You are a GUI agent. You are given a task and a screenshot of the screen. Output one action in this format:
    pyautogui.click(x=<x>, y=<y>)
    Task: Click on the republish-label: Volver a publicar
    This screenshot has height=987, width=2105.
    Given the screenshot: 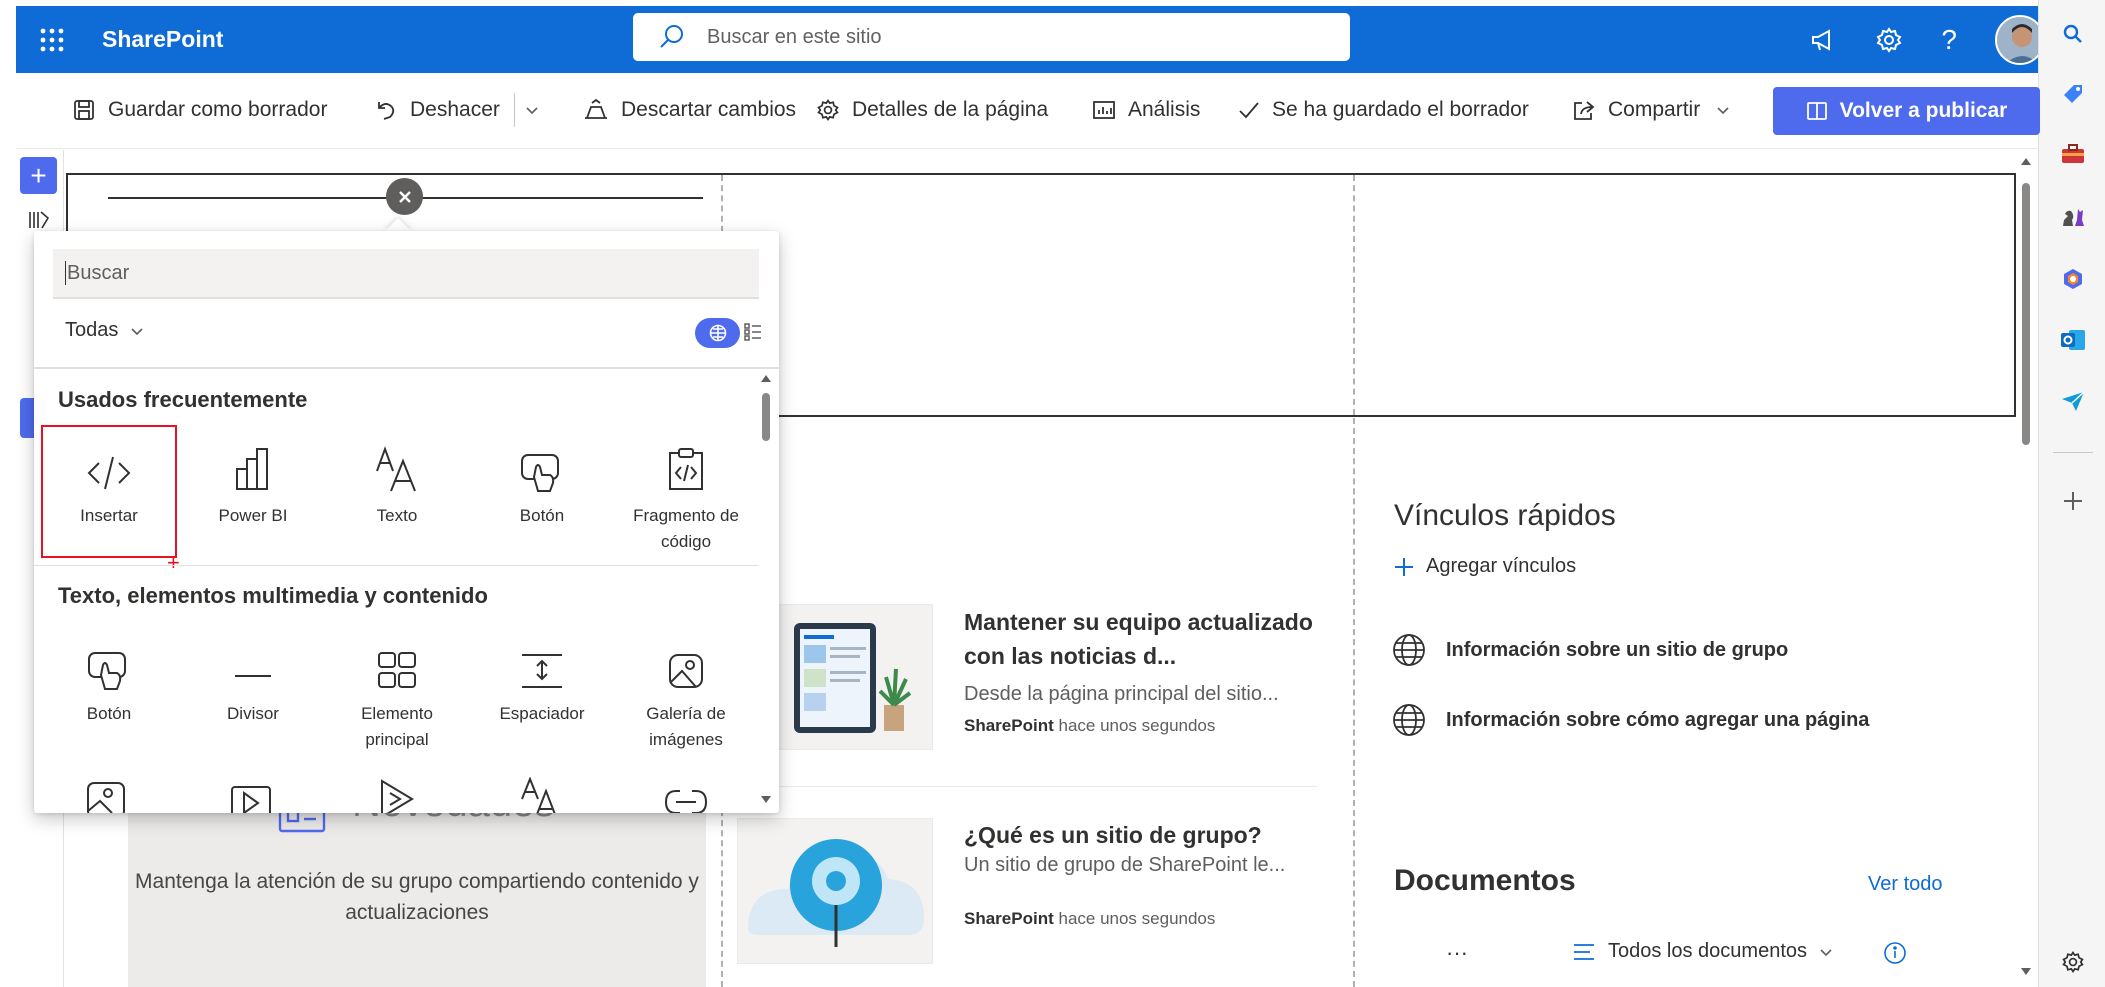 What is the action you would take?
    pyautogui.click(x=1923, y=110)
    